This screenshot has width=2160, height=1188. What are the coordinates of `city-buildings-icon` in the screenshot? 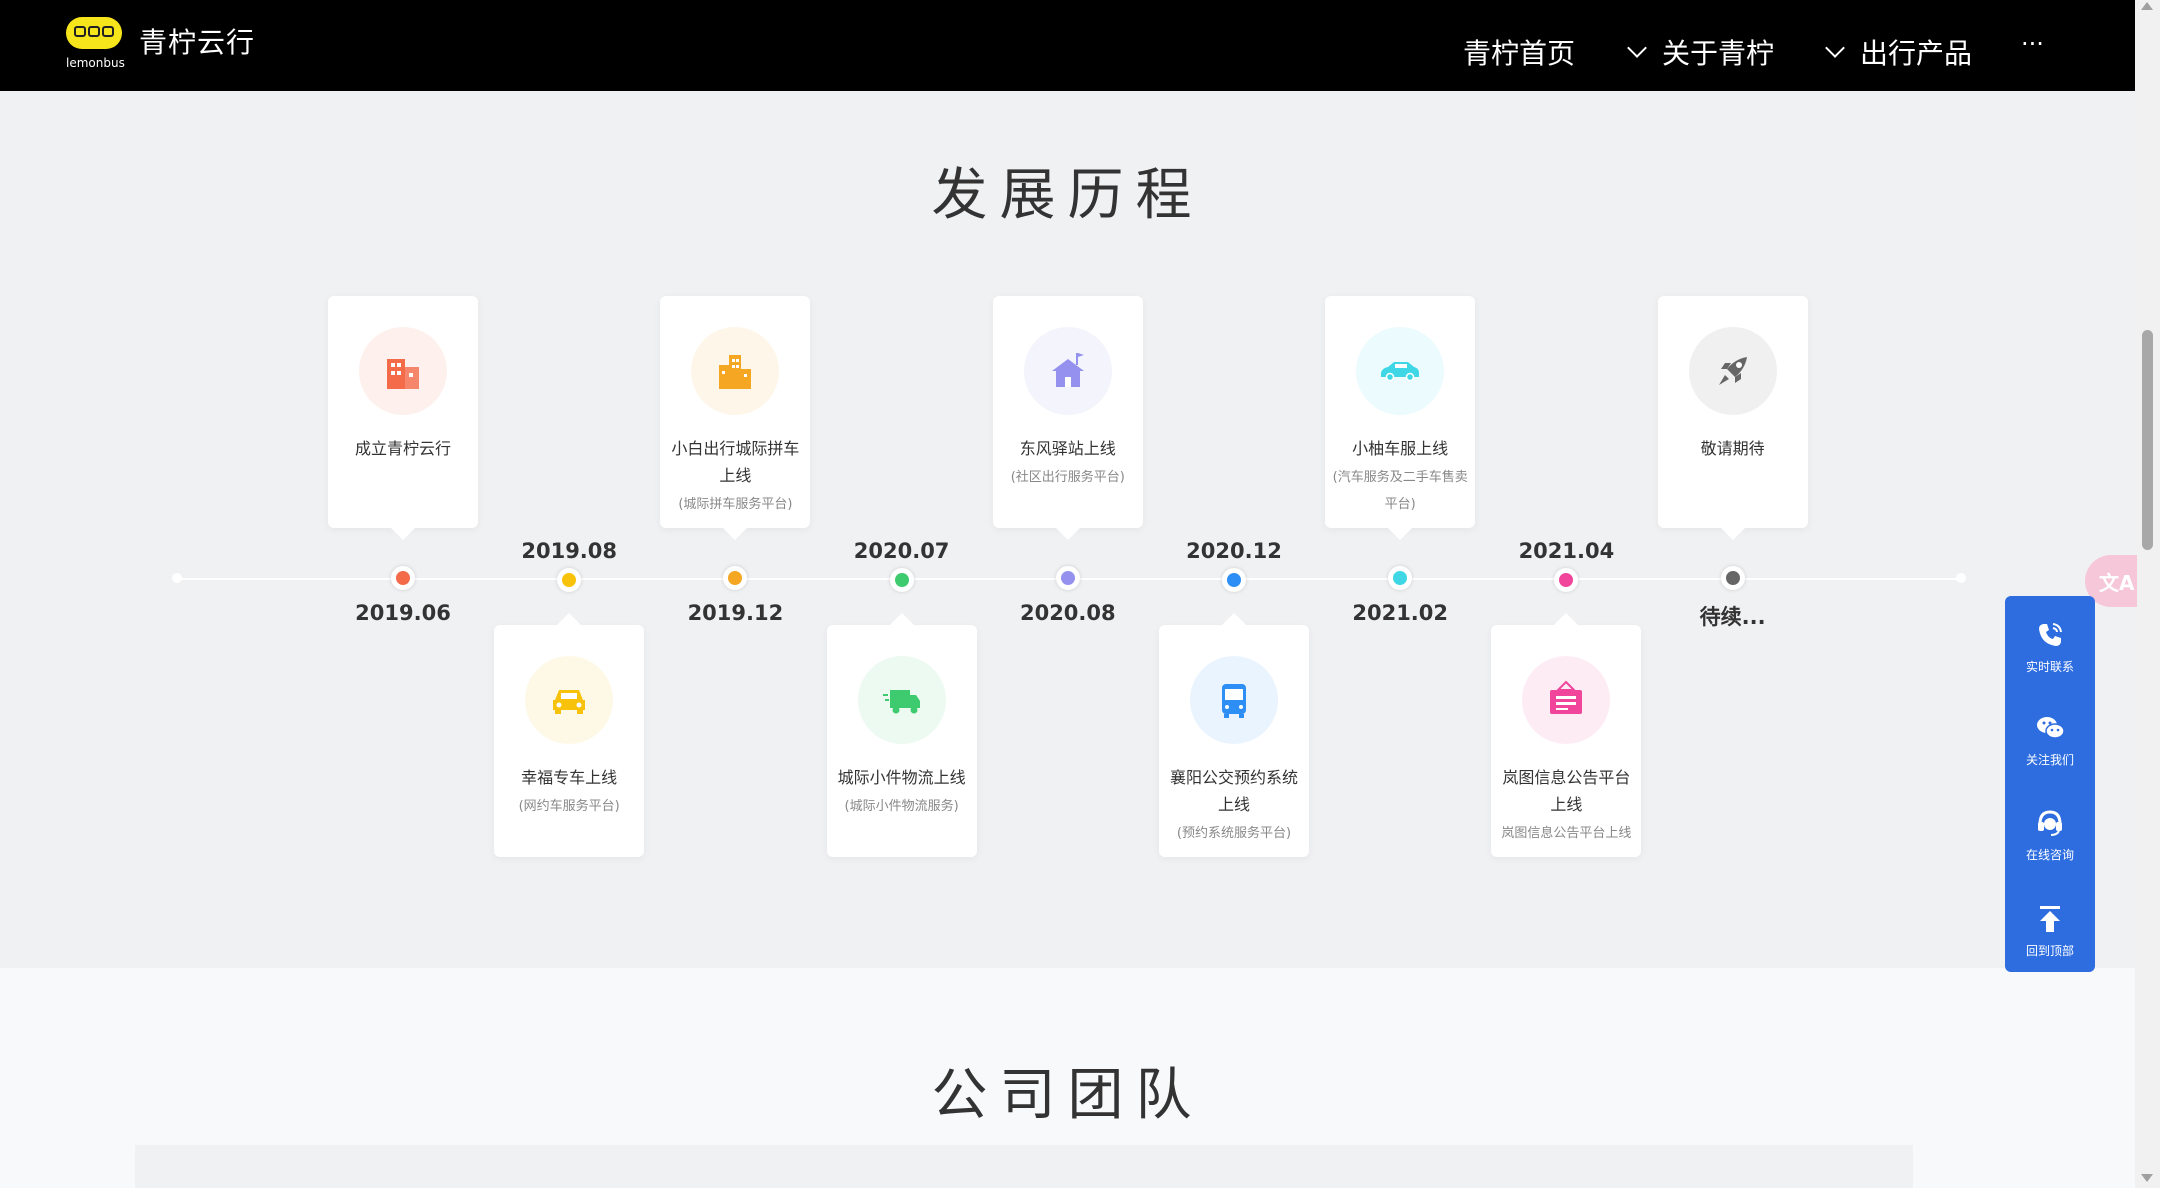 It's located at (735, 371).